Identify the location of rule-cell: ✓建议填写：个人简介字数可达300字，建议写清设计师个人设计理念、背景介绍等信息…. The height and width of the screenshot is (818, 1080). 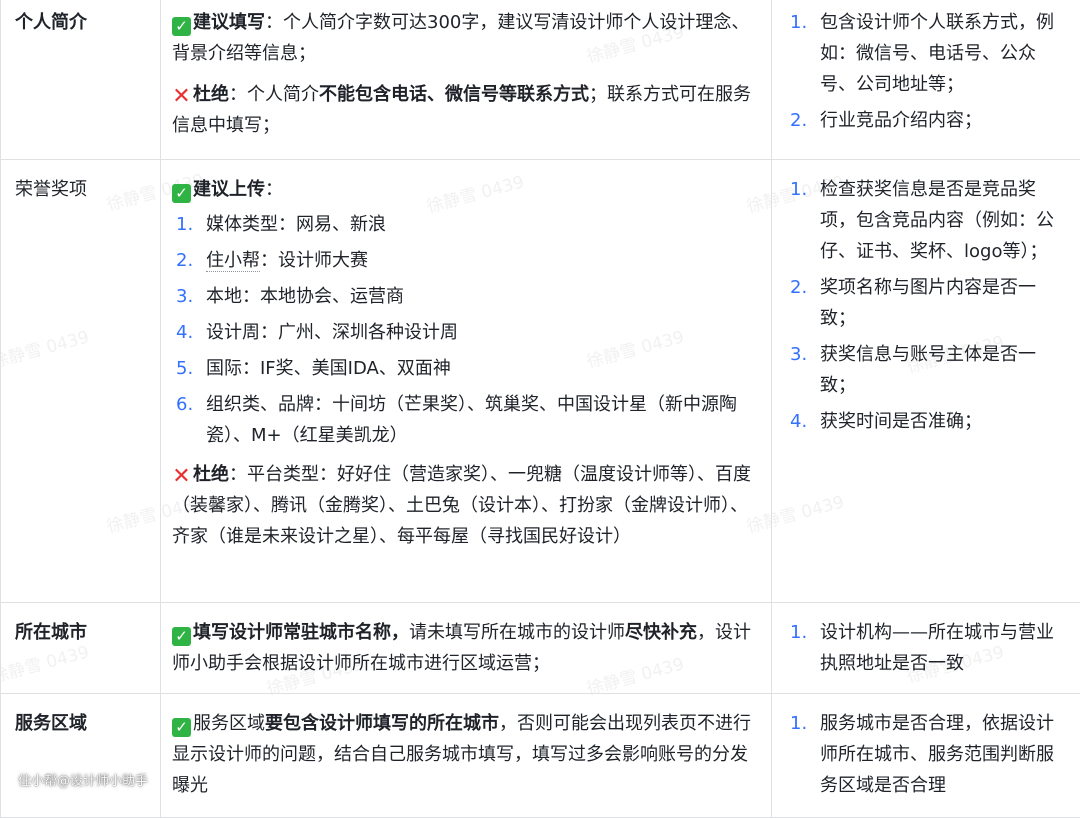
(466, 80).